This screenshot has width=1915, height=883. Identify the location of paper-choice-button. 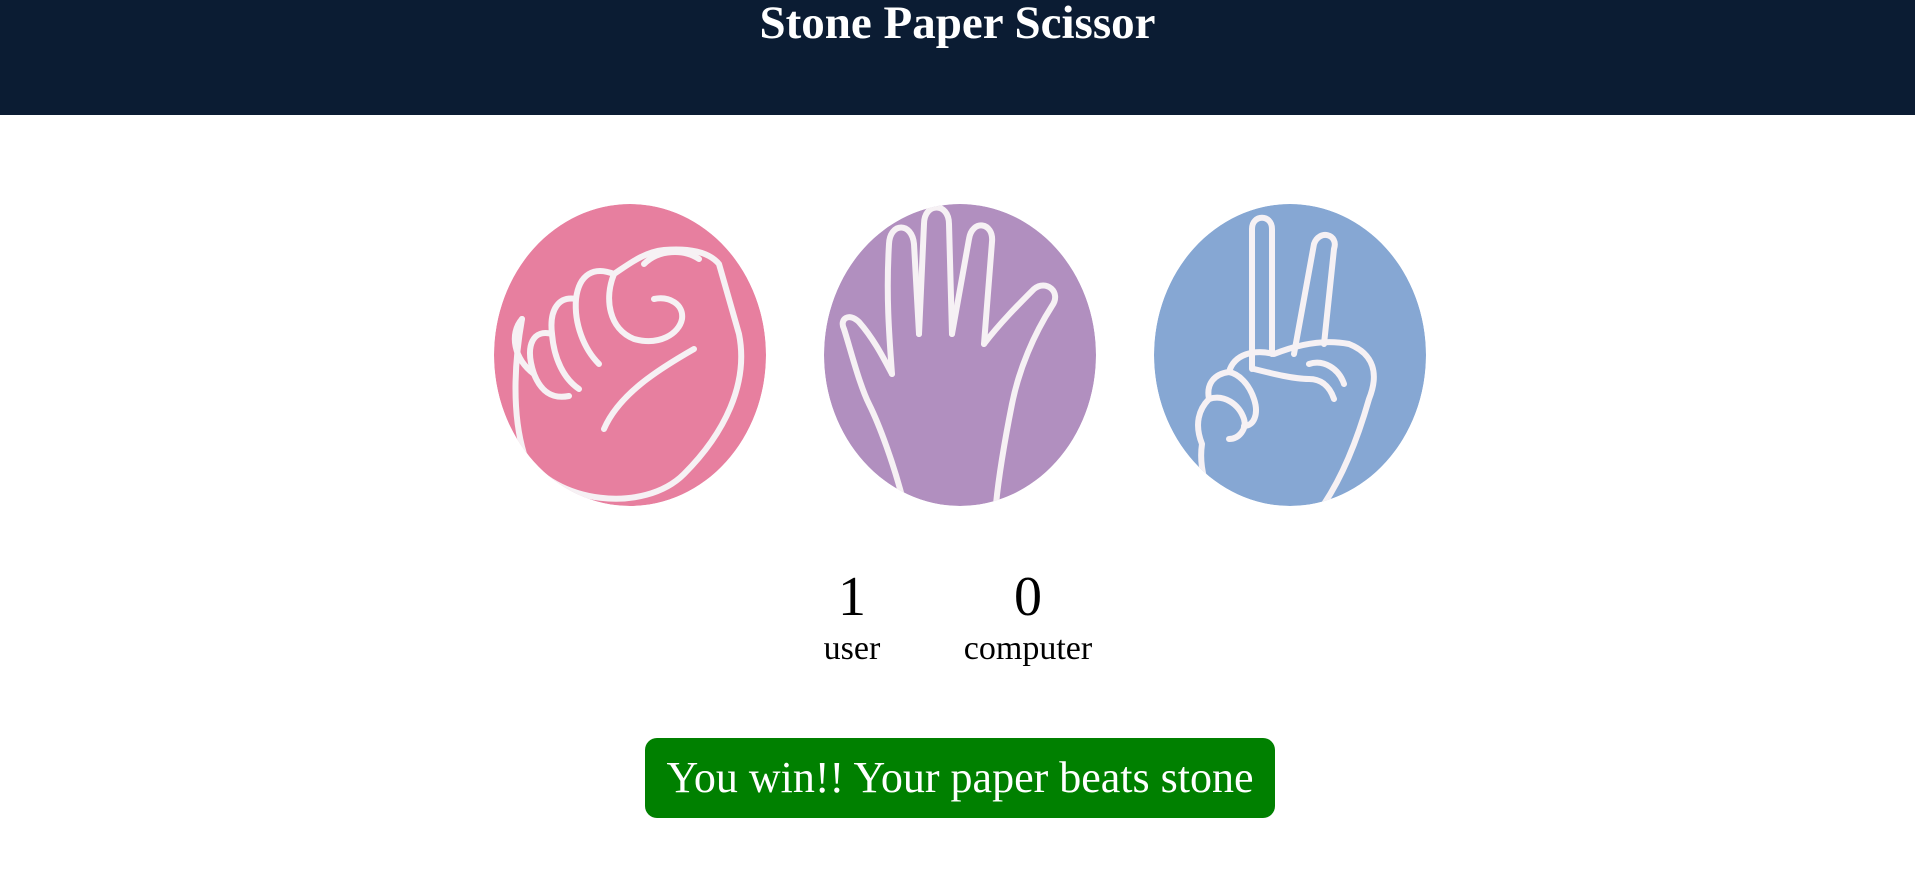
(960, 355).